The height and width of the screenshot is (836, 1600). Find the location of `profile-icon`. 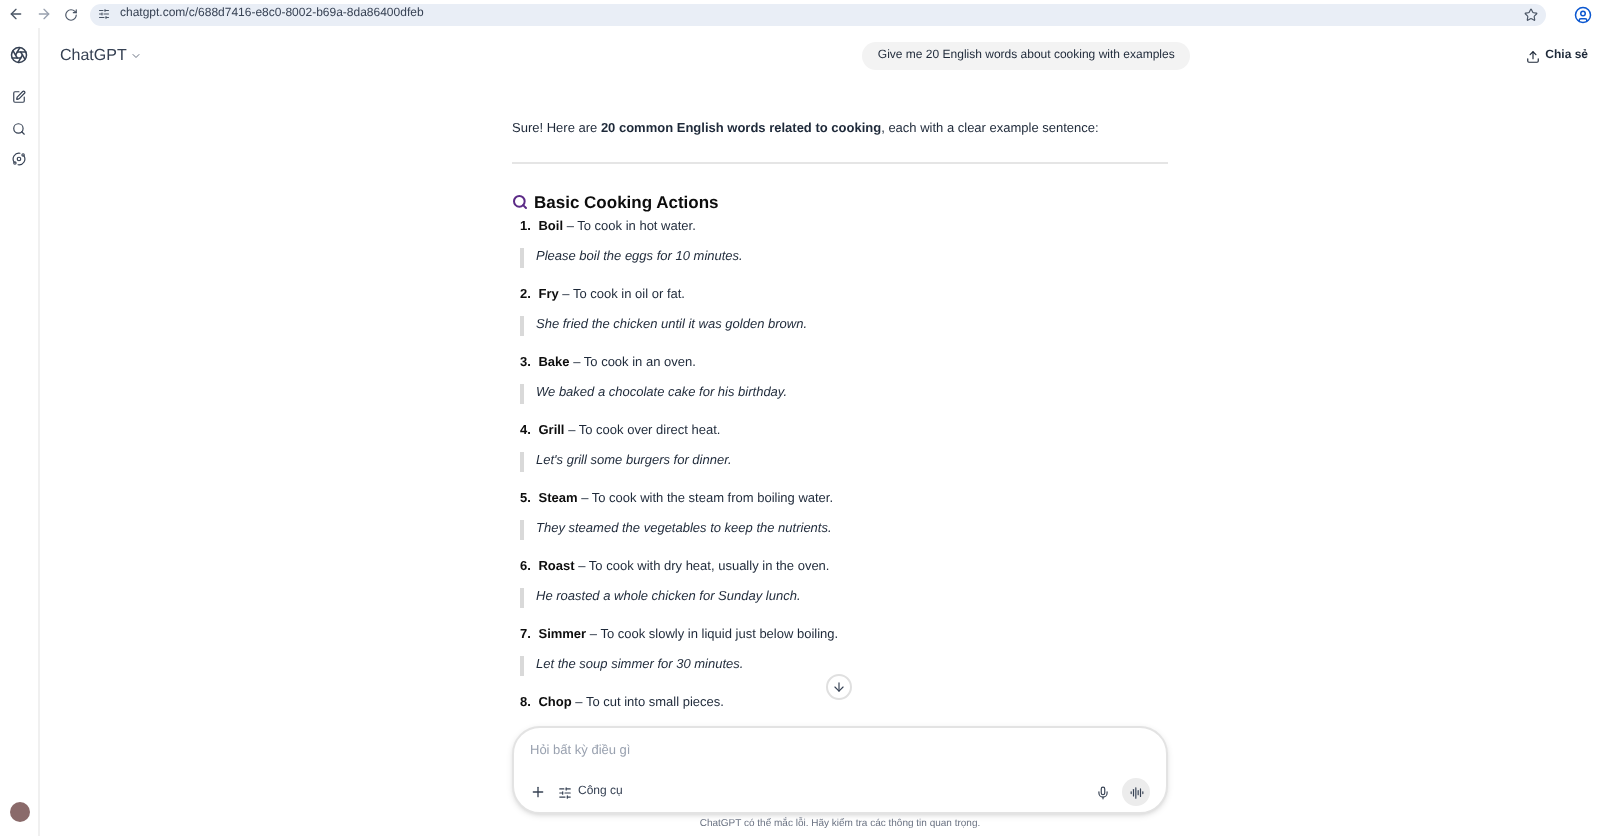

profile-icon is located at coordinates (1583, 14).